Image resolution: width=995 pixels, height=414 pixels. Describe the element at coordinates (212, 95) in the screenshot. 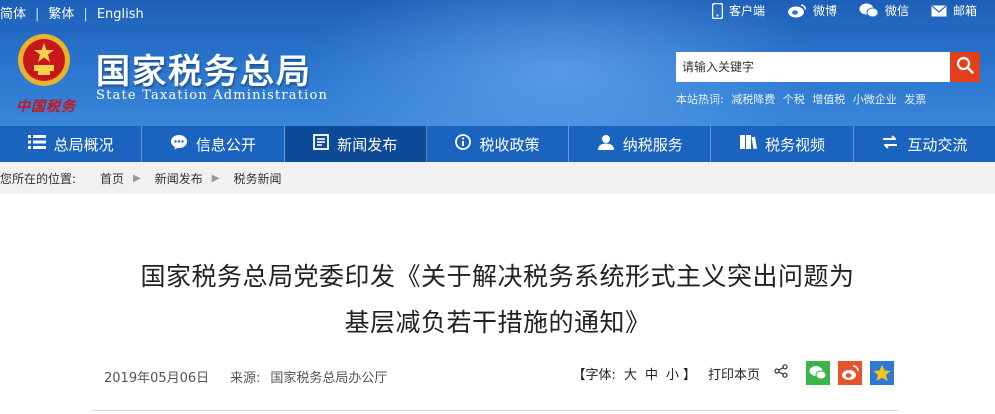

I see `site-subtitle: State Taxation Administration` at that location.